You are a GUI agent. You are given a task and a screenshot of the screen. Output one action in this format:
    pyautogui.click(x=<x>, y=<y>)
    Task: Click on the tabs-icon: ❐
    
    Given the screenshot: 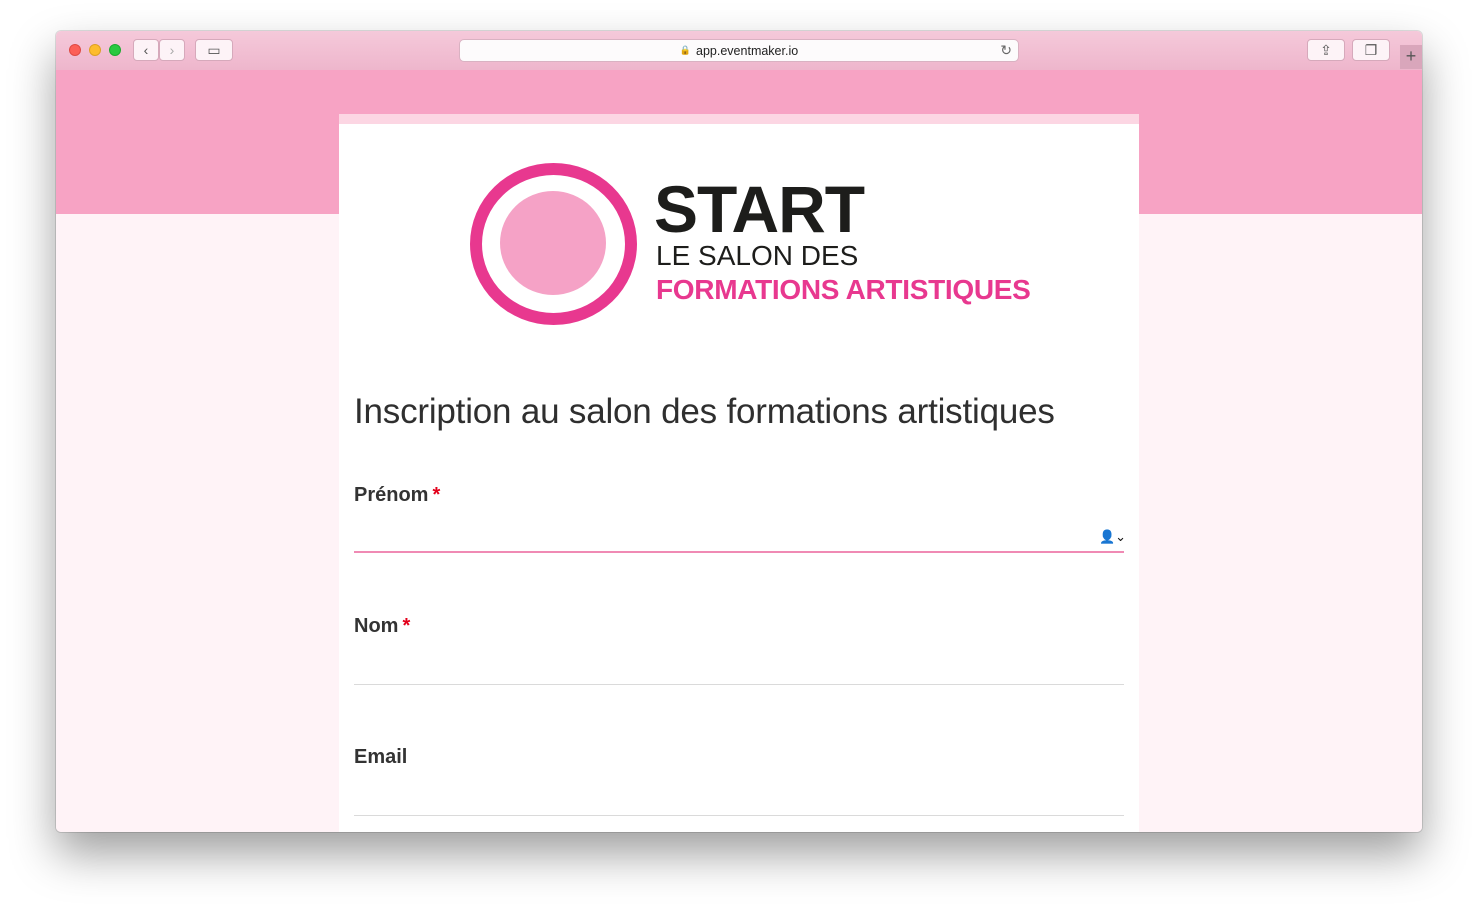 What is the action you would take?
    pyautogui.click(x=1371, y=49)
    